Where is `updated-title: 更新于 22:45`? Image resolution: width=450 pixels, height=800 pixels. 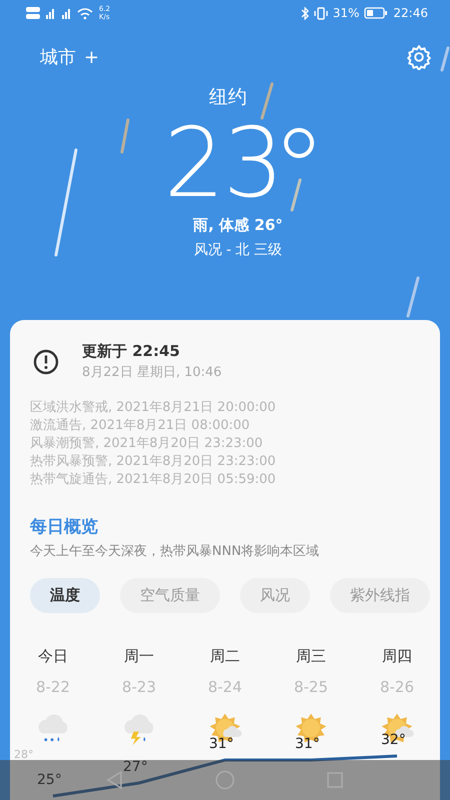 updated-title: 更新于 22:45 is located at coordinates (131, 351).